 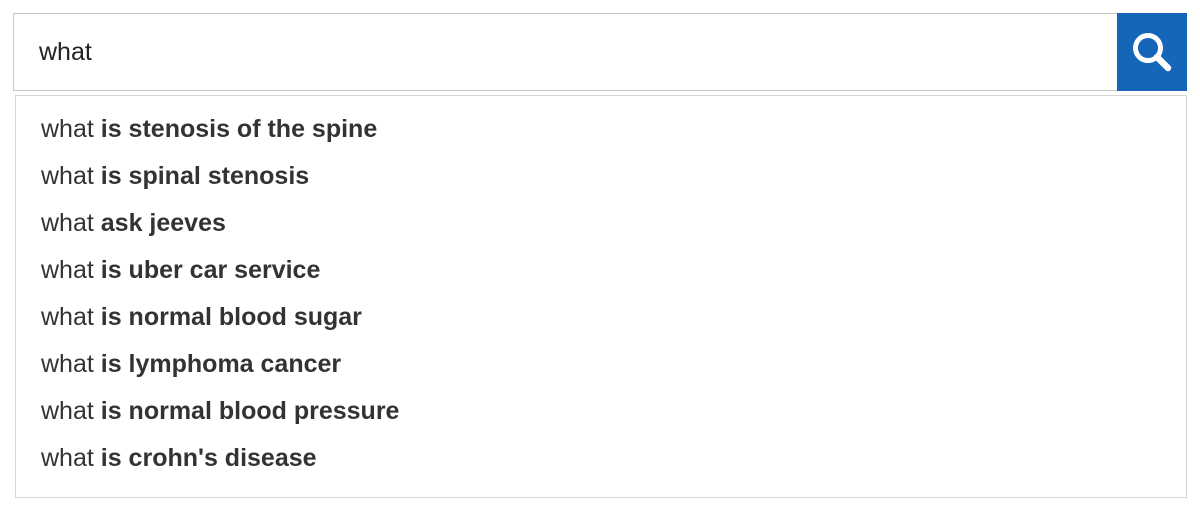 What do you see at coordinates (601, 459) in the screenshot?
I see `suggestion-item: what is crohn's disease` at bounding box center [601, 459].